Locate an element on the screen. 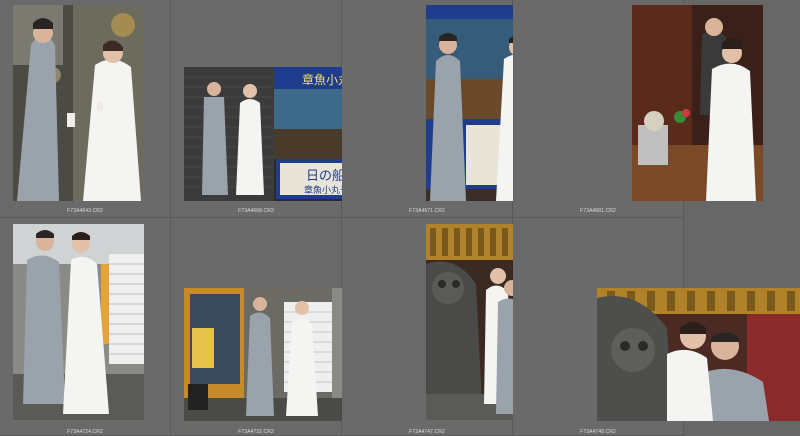  thumbnail-filename: F73A4671.CR2 is located at coordinates (427, 211).